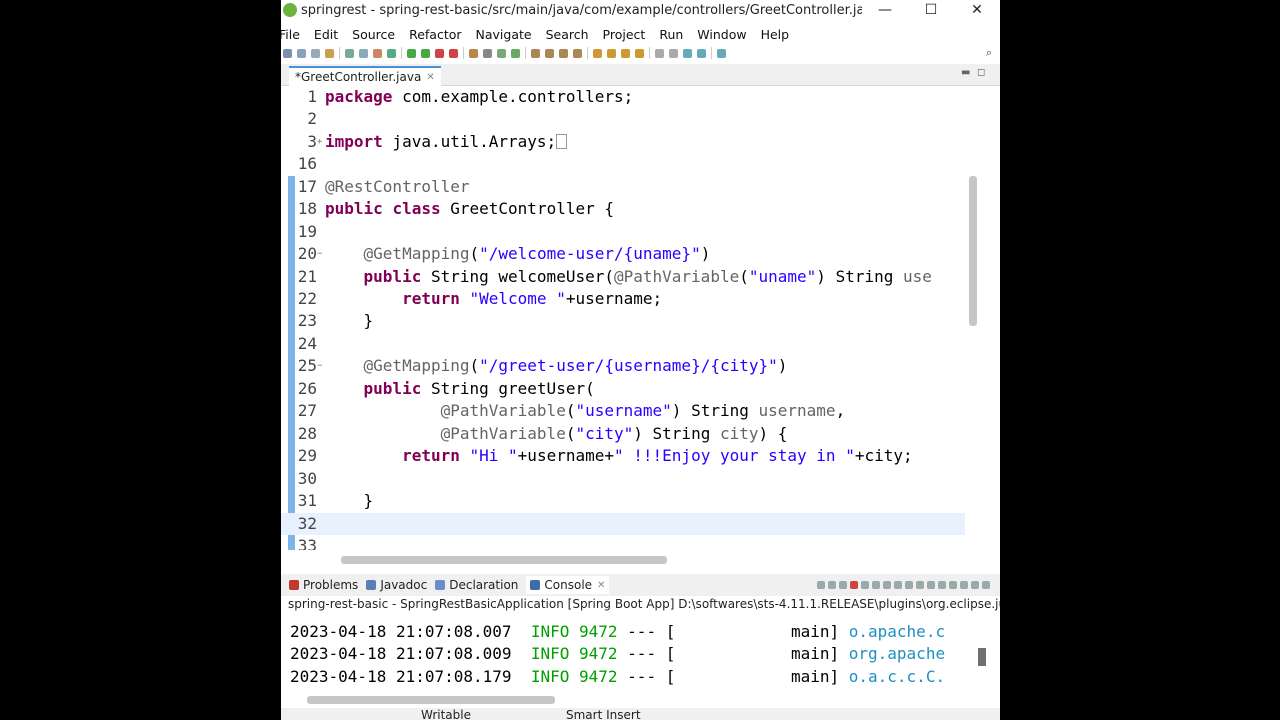 The height and width of the screenshot is (720, 1280). I want to click on tab-greetcontroller: *GreetController.java ✕, so click(365, 76).